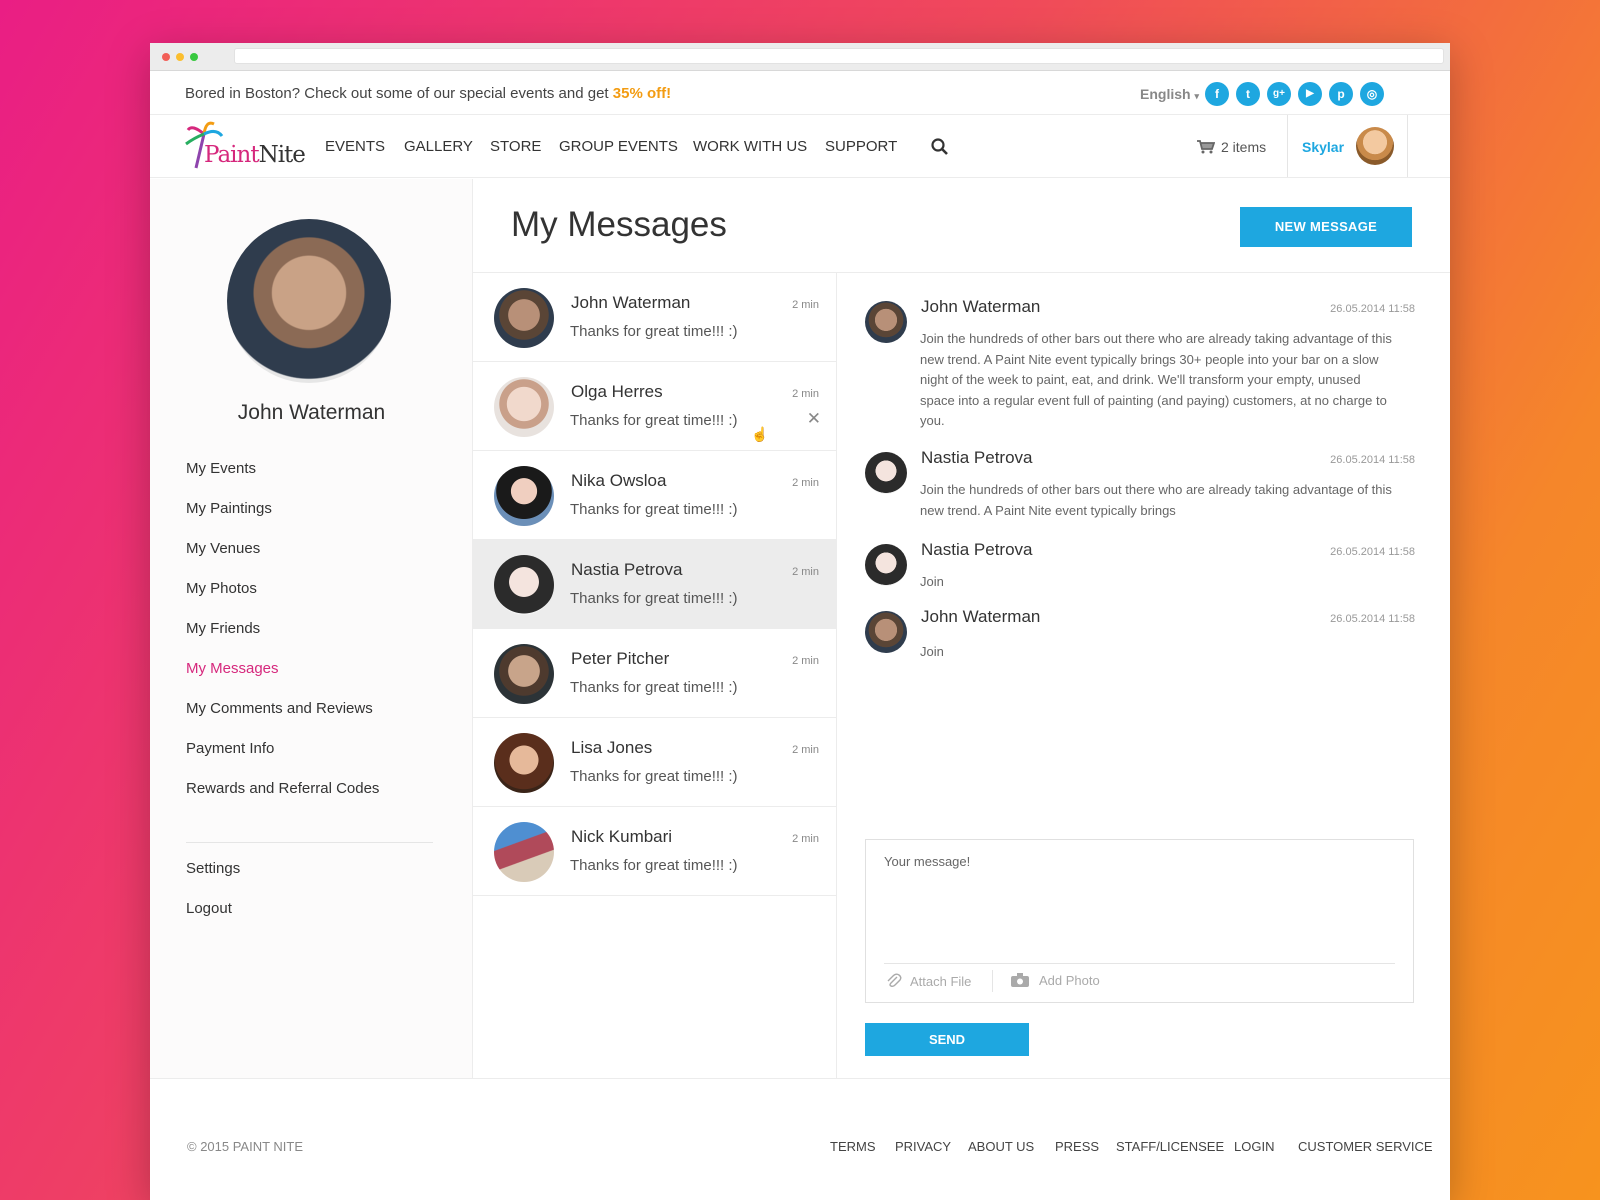  What do you see at coordinates (194, 57) in the screenshot?
I see `maximize-dot` at bounding box center [194, 57].